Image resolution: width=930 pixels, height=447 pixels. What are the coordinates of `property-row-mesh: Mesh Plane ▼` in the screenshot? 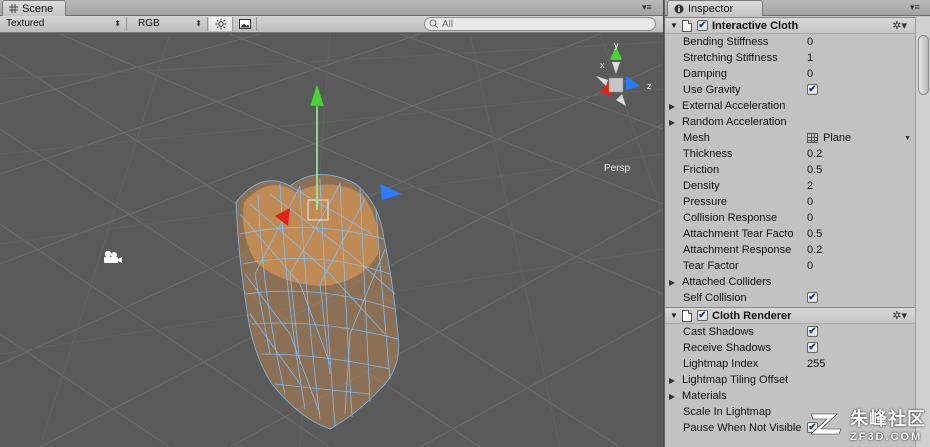 It's located at (790, 138).